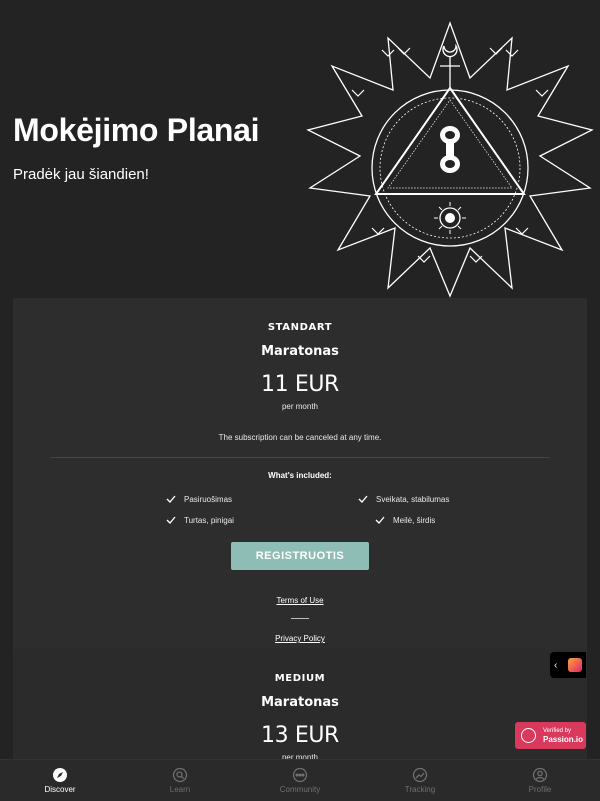 Image resolution: width=600 pixels, height=801 pixels. I want to click on tab-tracking: Tracking, so click(420, 780).